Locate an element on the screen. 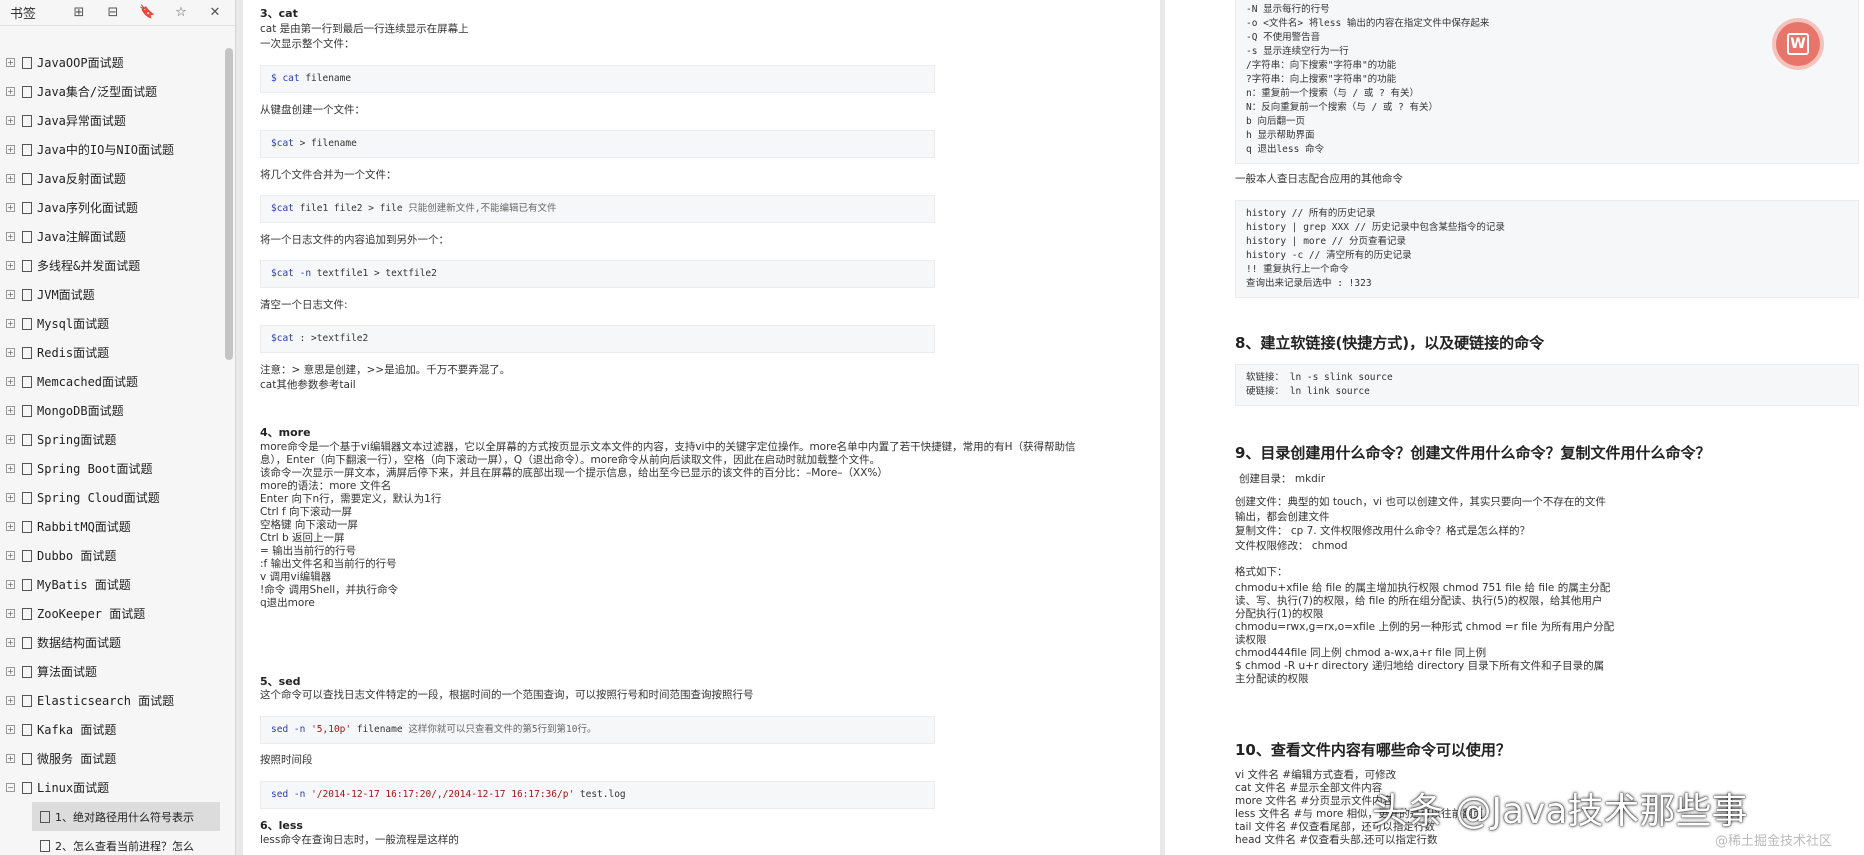 The height and width of the screenshot is (855, 1864). bookmark-item: + Java注解面试题 is located at coordinates (113, 236).